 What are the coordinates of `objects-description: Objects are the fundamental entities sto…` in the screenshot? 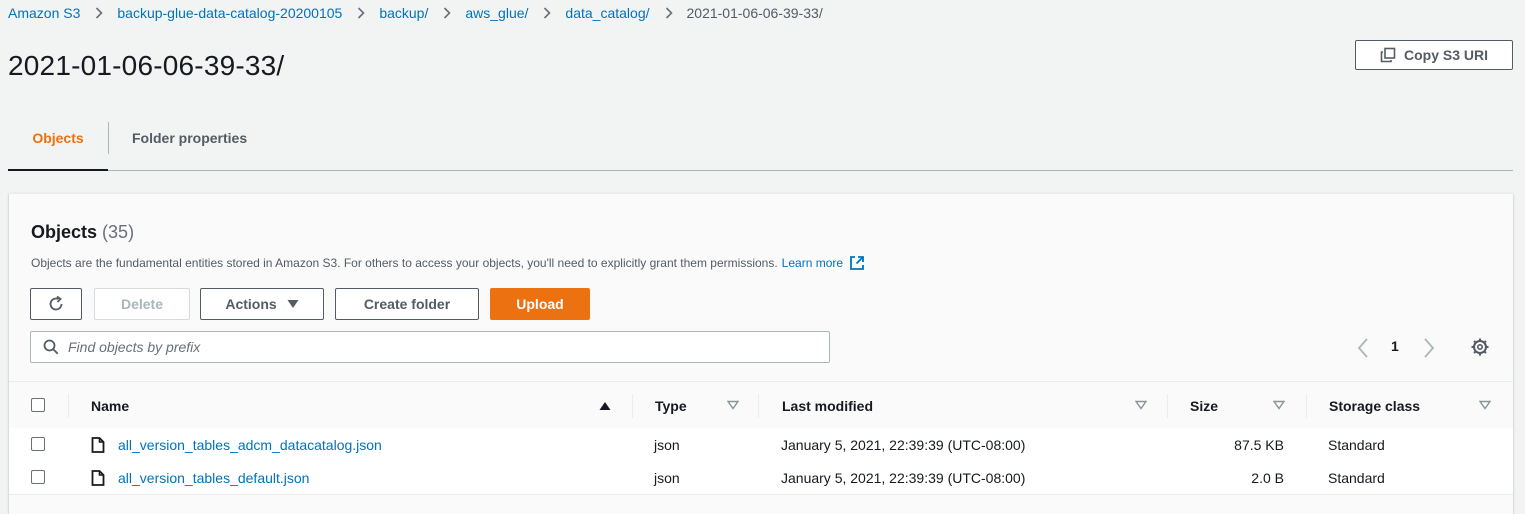 It's located at (448, 263).